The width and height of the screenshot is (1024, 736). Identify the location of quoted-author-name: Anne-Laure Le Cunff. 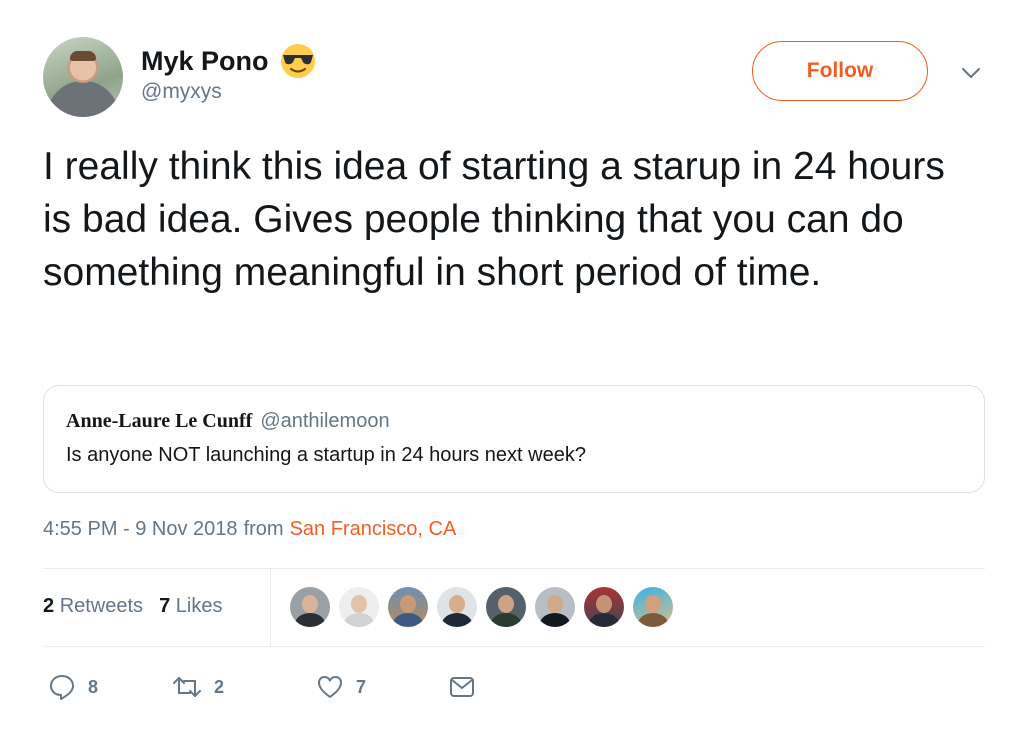
(159, 421).